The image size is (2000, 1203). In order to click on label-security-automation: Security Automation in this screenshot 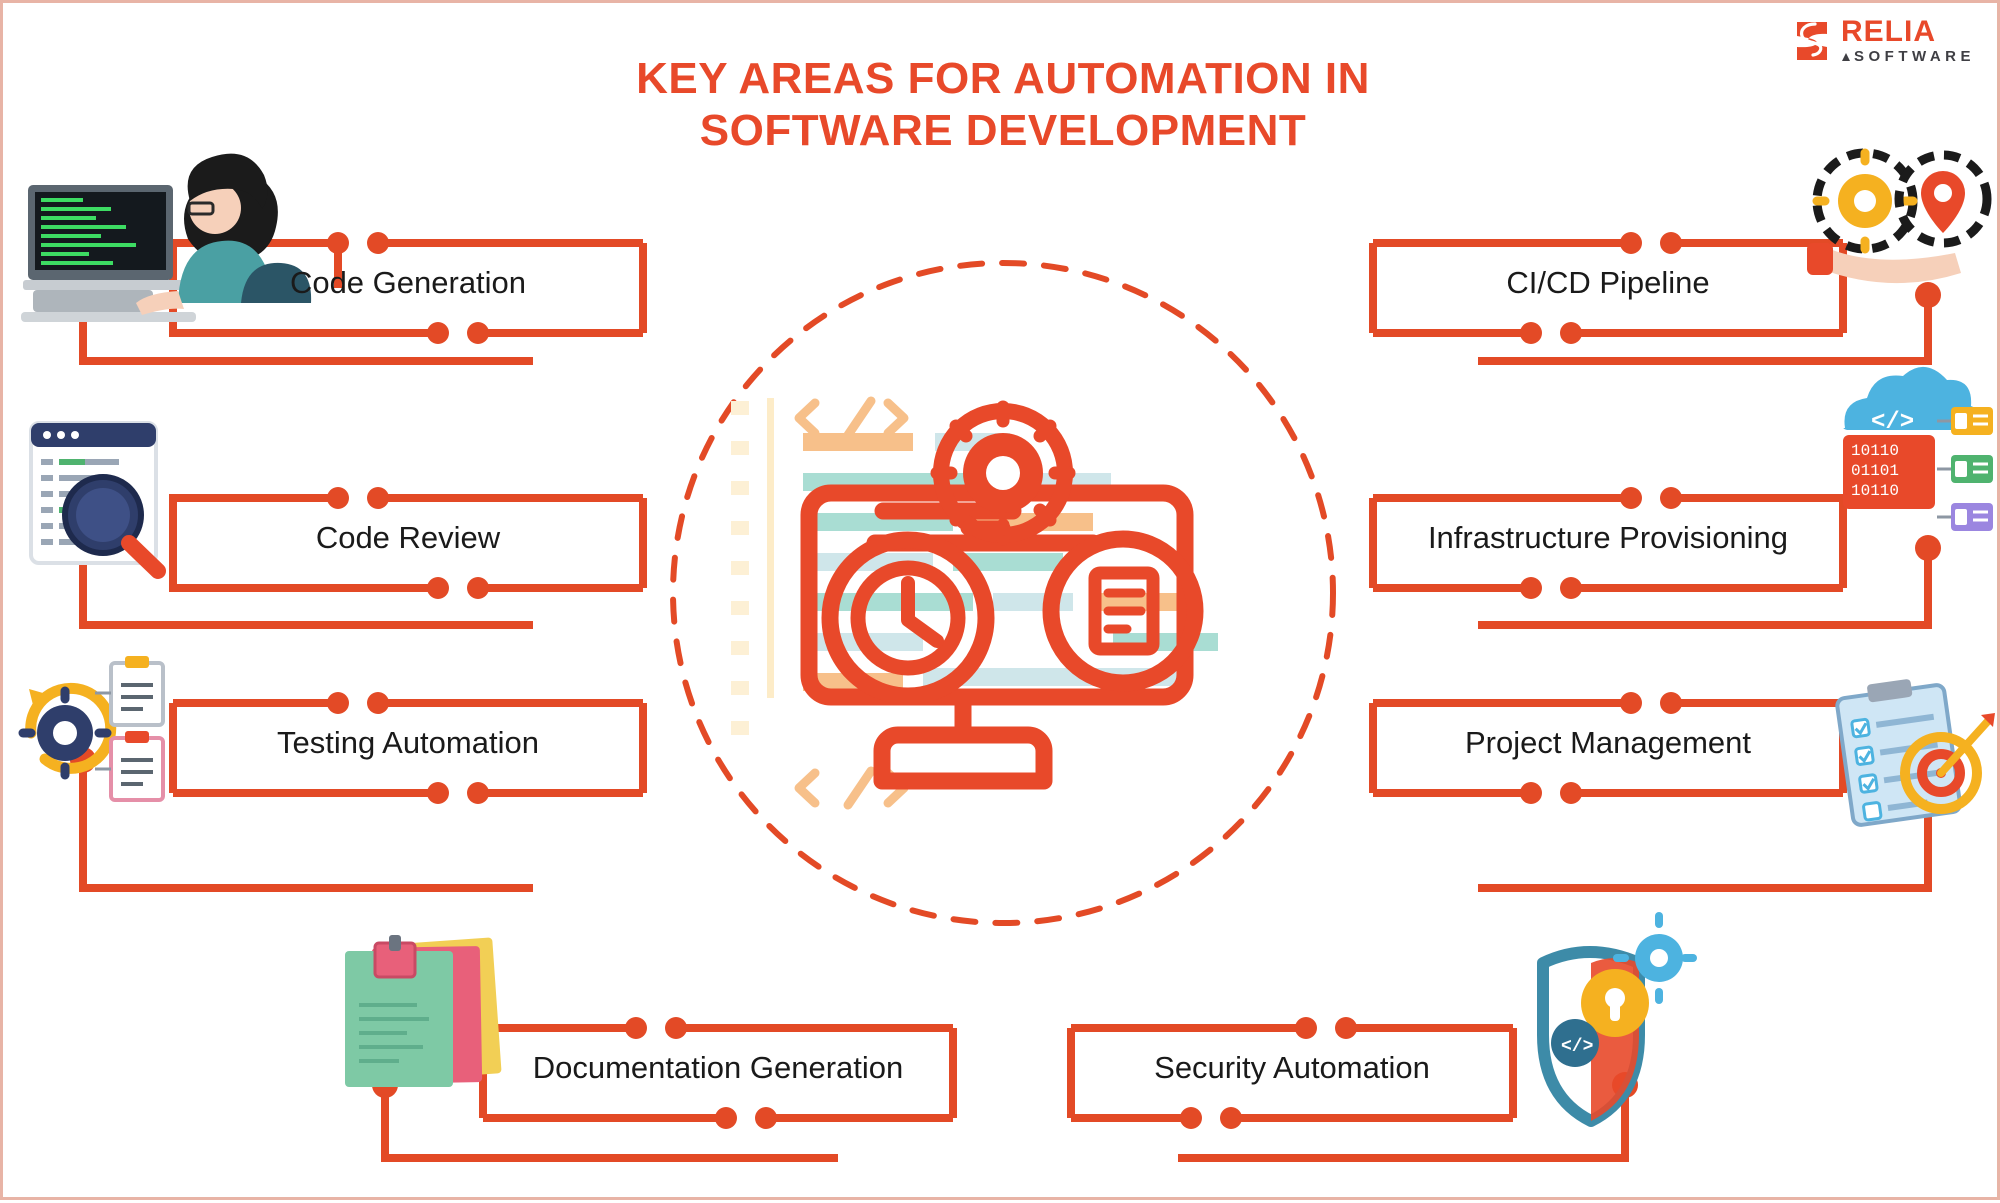, I will do `click(1292, 1067)`.